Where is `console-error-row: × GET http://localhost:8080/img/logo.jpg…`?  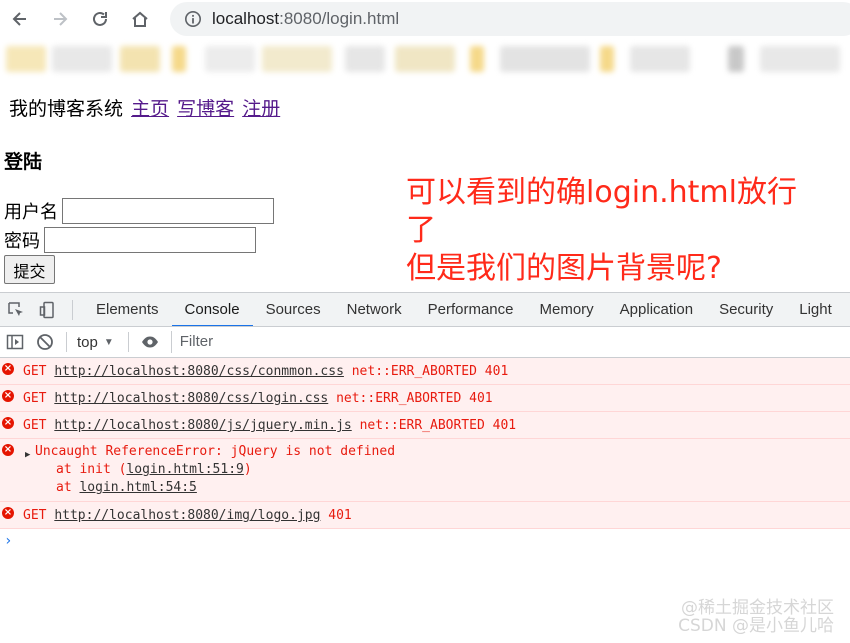
console-error-row: × GET http://localhost:8080/img/logo.jpg… is located at coordinates (425, 515).